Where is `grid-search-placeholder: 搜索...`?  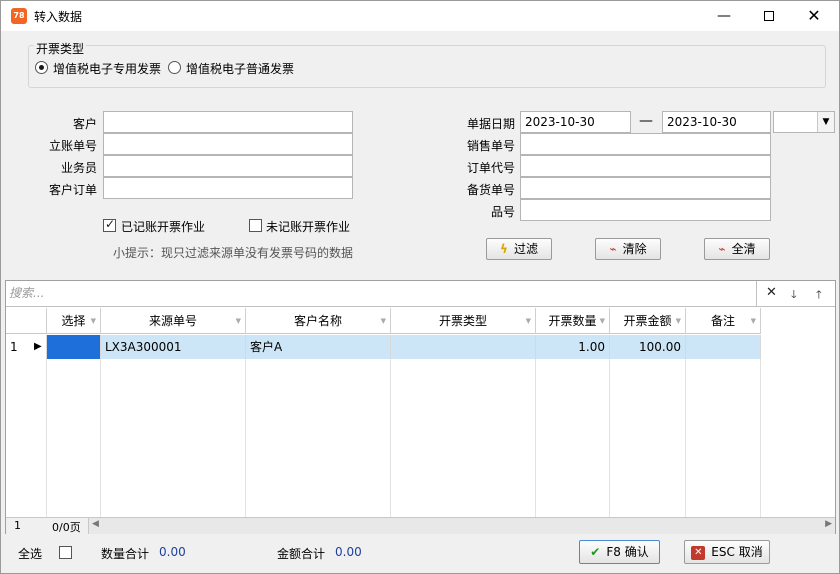
grid-search-placeholder: 搜索... is located at coordinates (27, 293).